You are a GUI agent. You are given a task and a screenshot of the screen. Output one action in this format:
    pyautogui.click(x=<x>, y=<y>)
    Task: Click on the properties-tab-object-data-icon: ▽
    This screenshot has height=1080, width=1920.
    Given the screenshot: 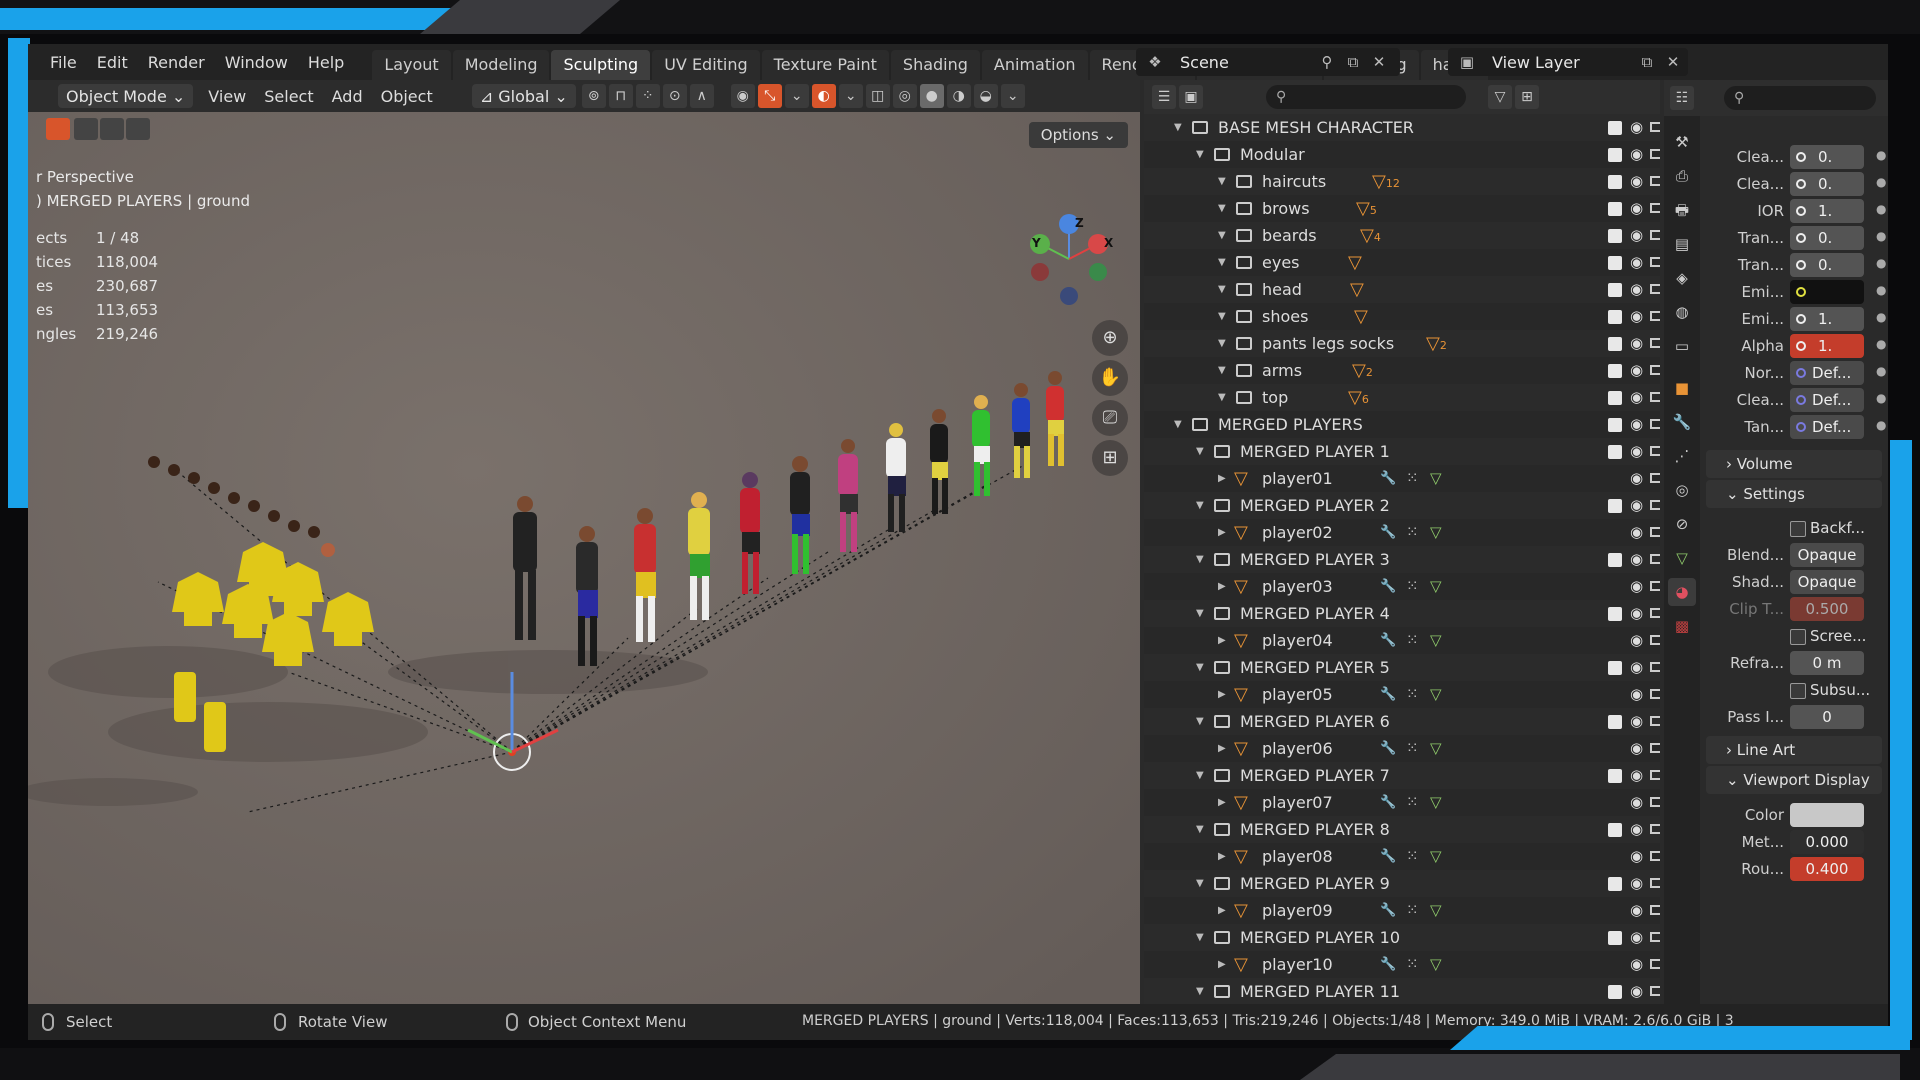 What is the action you would take?
    pyautogui.click(x=1682, y=558)
    